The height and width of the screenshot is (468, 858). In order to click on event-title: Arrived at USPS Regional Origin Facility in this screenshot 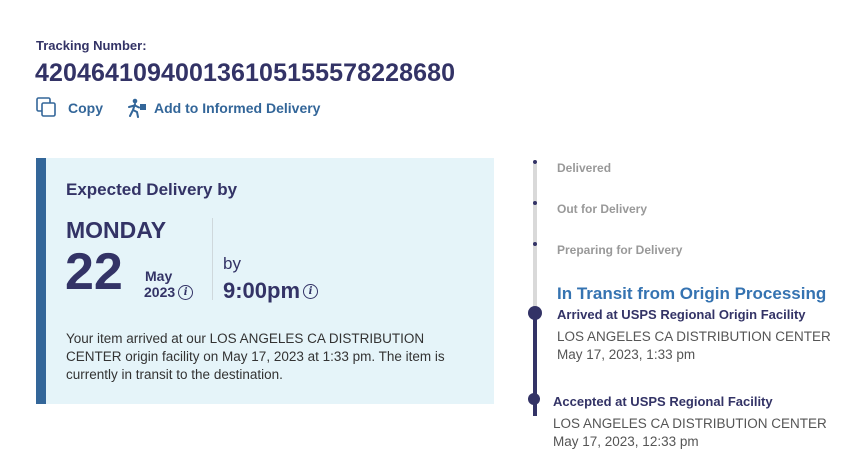, I will do `click(681, 314)`.